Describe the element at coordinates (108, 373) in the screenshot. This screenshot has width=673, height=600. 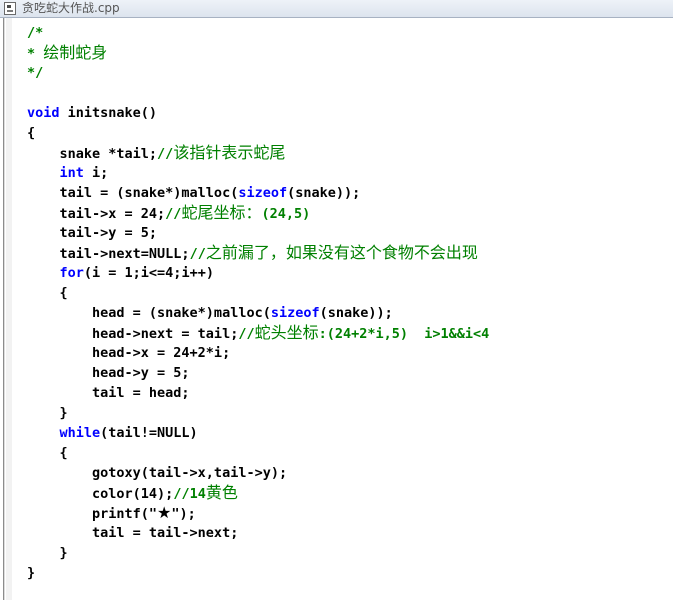
I see `code-token: head->y = 5;` at that location.